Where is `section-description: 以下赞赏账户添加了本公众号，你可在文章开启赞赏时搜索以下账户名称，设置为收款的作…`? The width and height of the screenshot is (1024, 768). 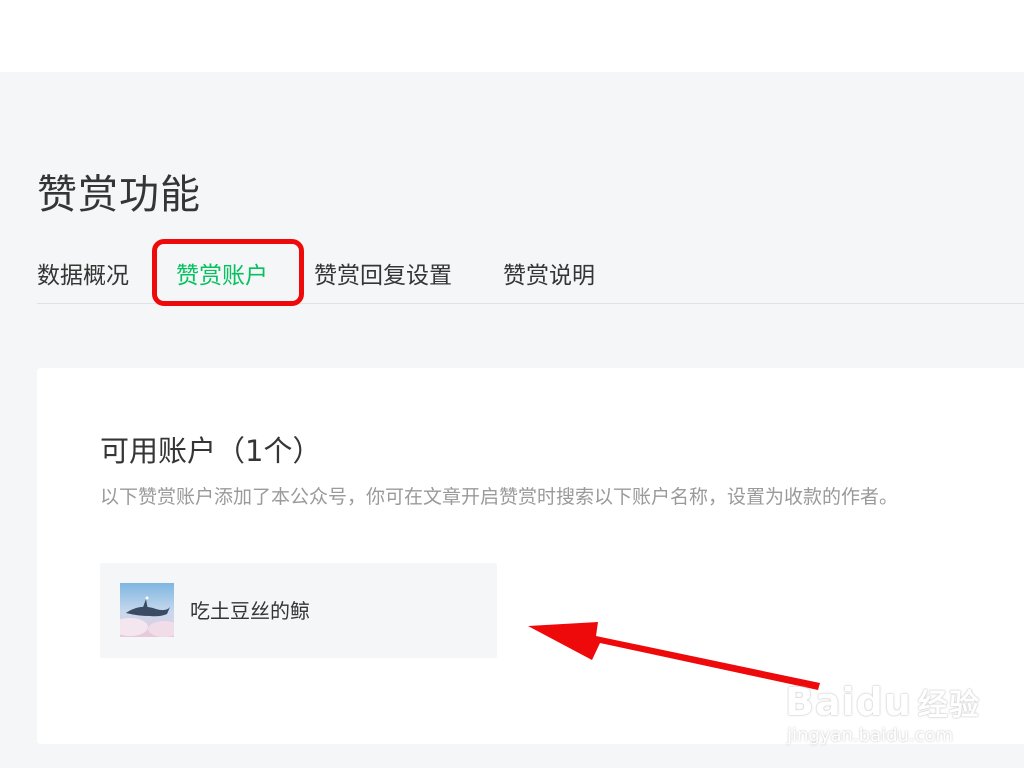
section-description: 以下赞赏账户添加了本公众号，你可在文章开启赞赏时搜索以下账户名称，设置为收款的作… is located at coordinates (499, 497).